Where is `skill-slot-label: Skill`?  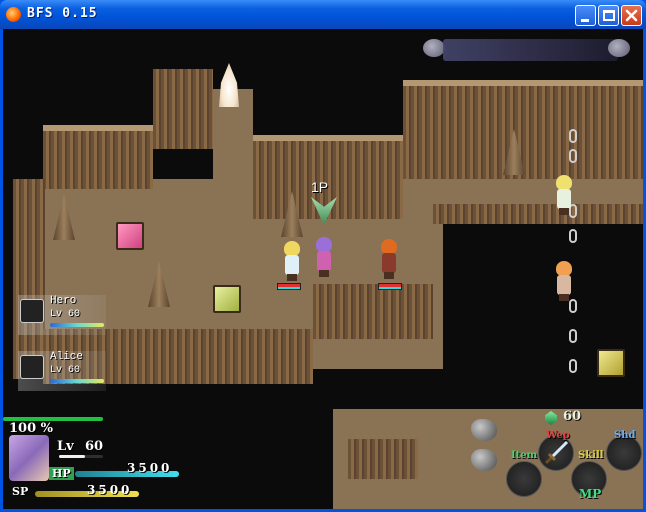
skill-slot-label: Skill is located at coordinates (591, 455).